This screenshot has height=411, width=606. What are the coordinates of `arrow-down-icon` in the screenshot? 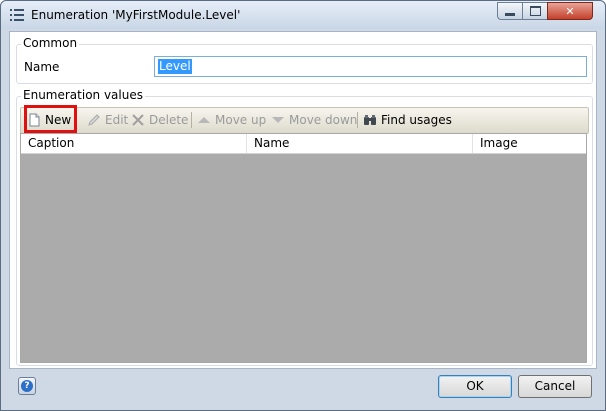 It's located at (278, 120).